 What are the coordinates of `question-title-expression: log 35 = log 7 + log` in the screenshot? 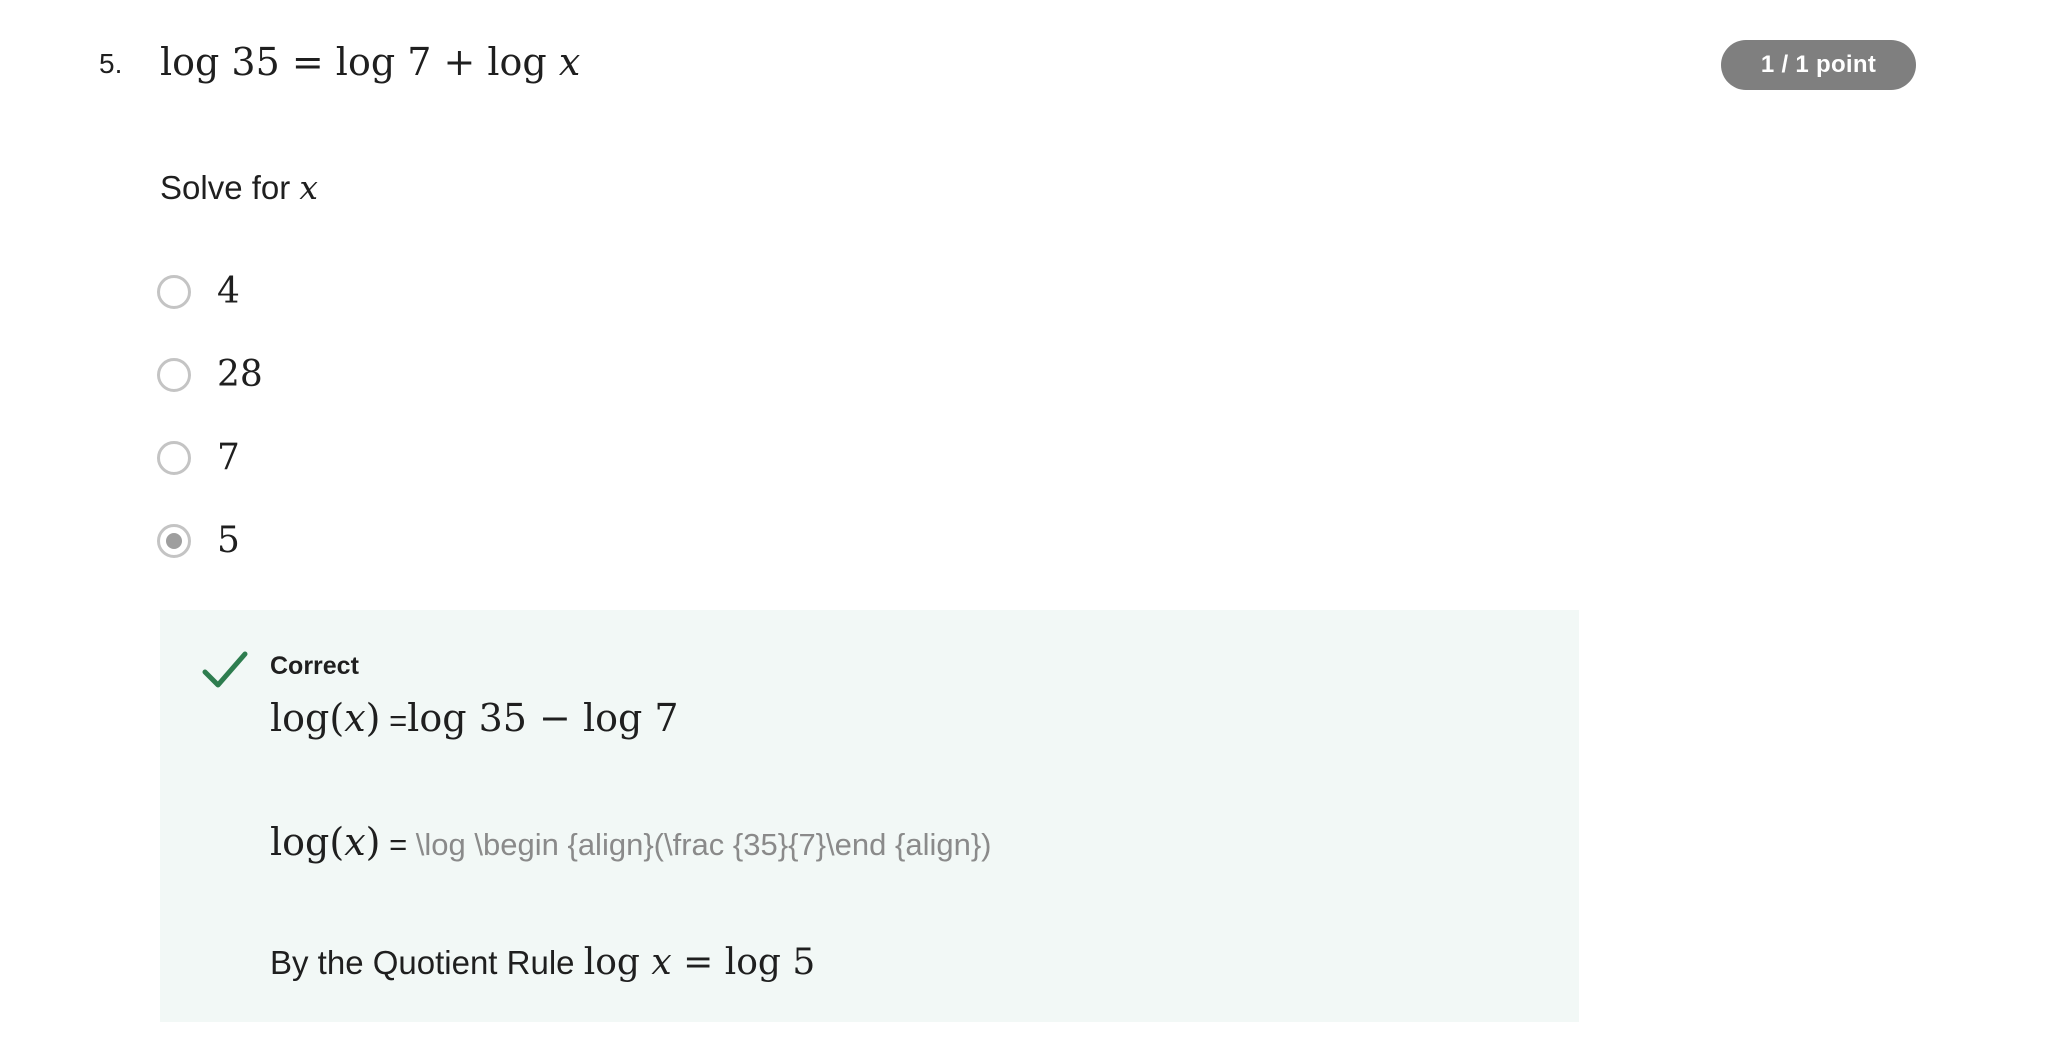 It's located at (359, 62).